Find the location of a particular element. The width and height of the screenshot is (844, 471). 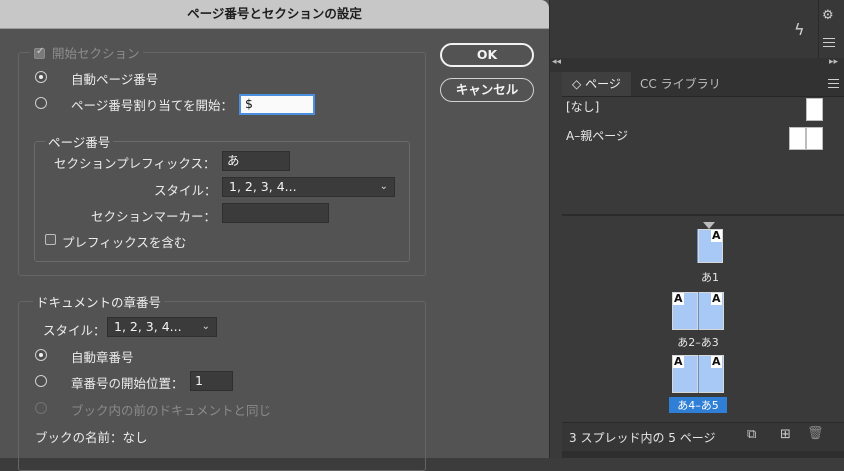

section-prefix-input: あ is located at coordinates (256, 161).